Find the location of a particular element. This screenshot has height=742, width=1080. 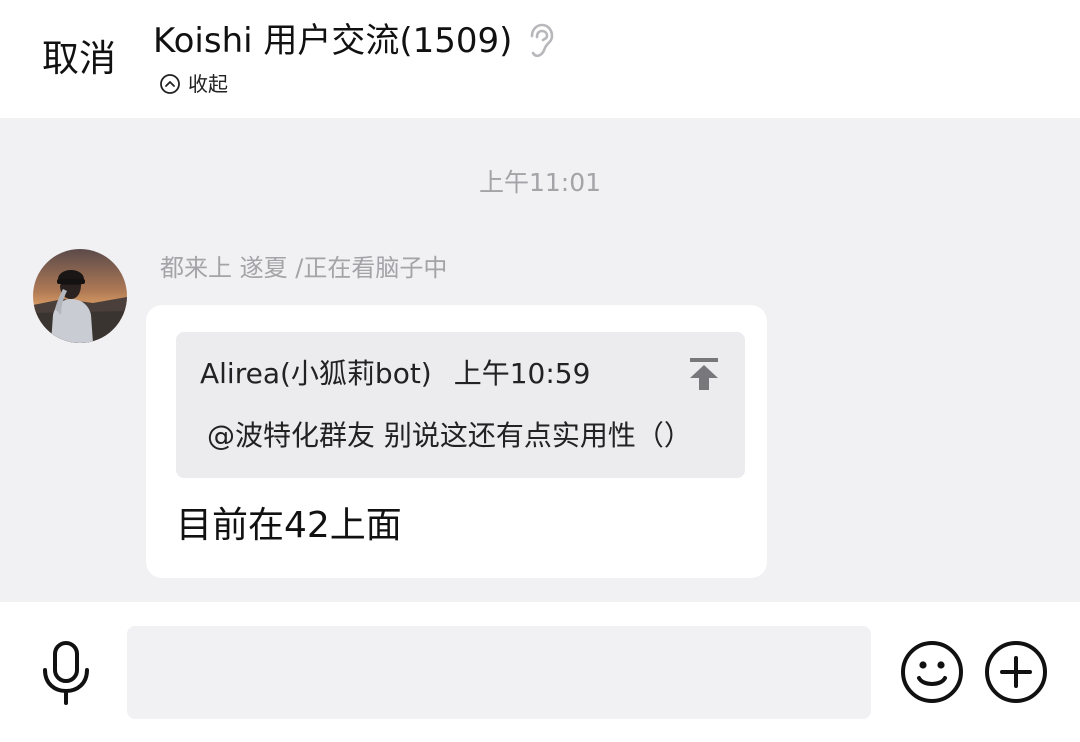

quote-author: Alirea(小狐莉bot) is located at coordinates (316, 373).